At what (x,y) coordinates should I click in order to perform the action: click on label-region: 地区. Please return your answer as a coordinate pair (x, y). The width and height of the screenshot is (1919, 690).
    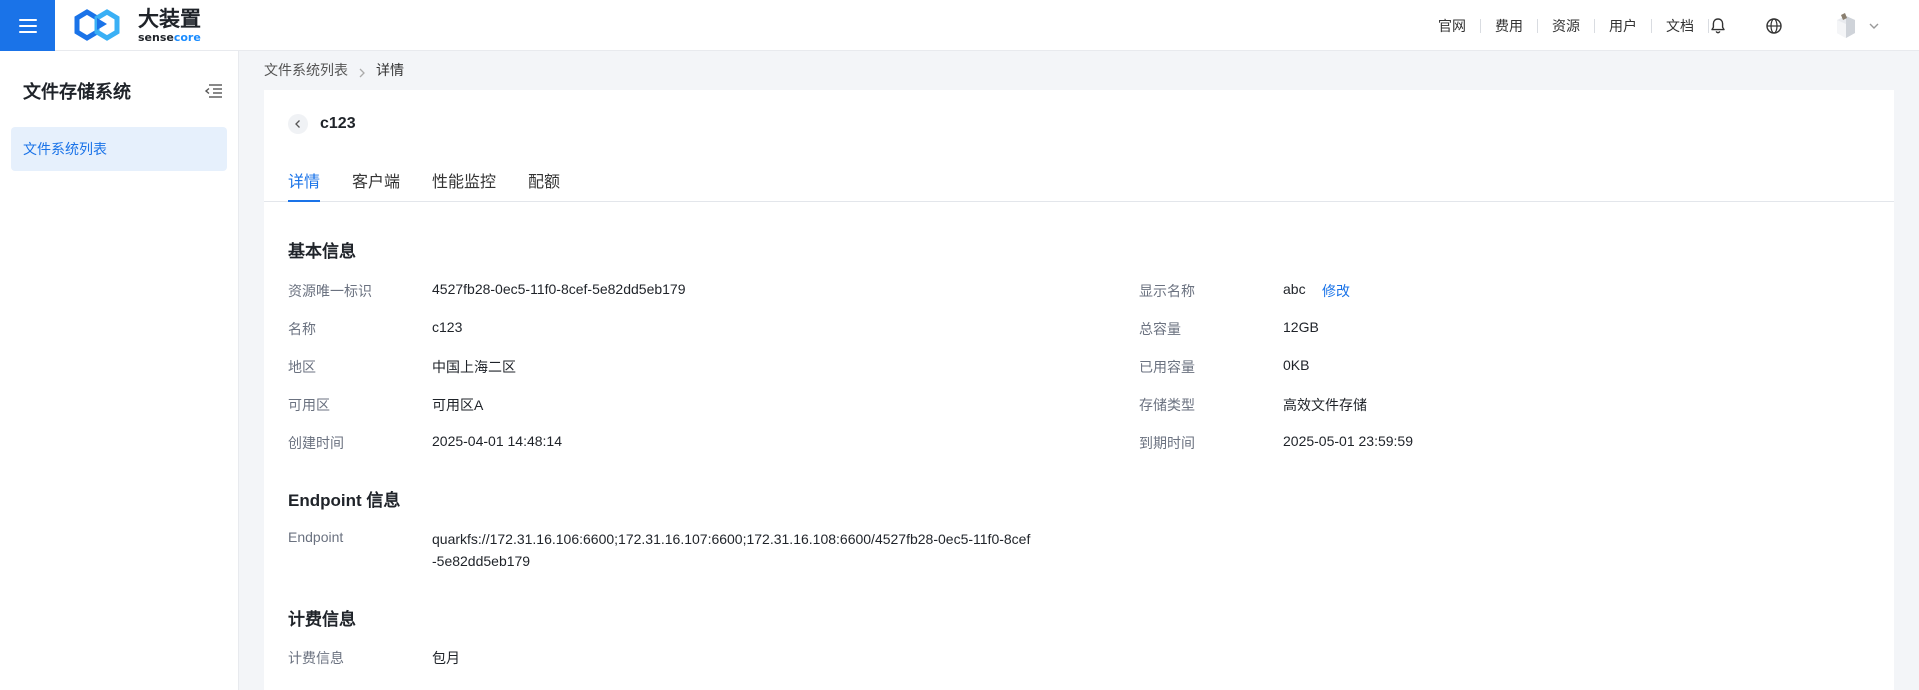
    Looking at the image, I should click on (302, 367).